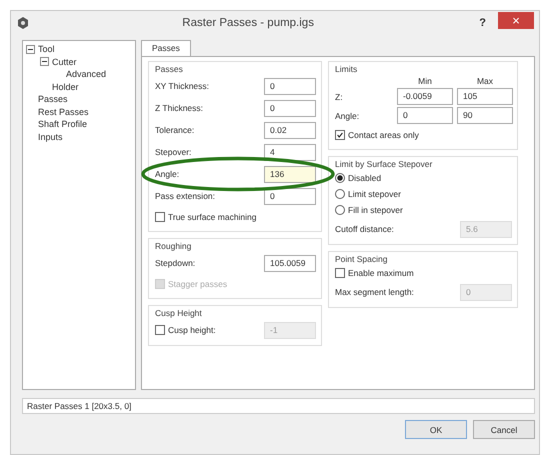 The image size is (545, 455). What do you see at coordinates (63, 124) in the screenshot?
I see `tree-item: Shaft Profile` at bounding box center [63, 124].